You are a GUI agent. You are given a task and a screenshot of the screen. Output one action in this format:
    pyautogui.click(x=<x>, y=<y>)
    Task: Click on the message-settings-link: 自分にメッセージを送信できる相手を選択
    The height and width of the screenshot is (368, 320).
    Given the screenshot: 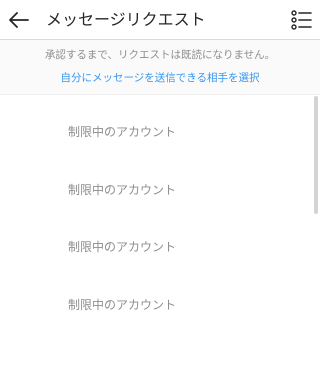 What is the action you would take?
    pyautogui.click(x=160, y=78)
    